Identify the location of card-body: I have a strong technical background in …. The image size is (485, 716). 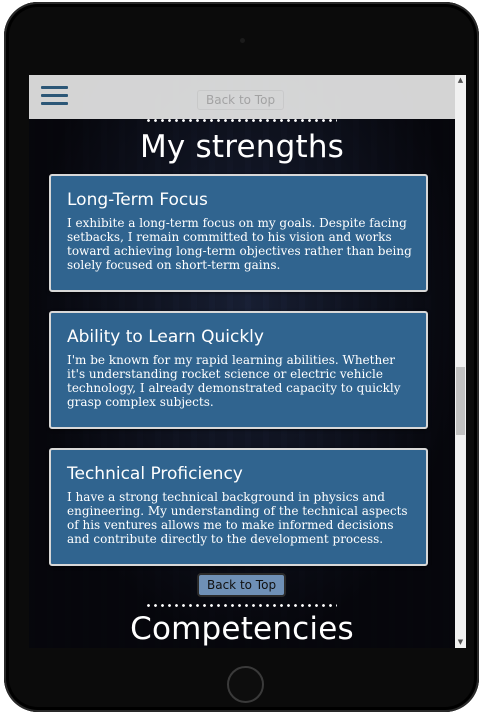
(237, 518).